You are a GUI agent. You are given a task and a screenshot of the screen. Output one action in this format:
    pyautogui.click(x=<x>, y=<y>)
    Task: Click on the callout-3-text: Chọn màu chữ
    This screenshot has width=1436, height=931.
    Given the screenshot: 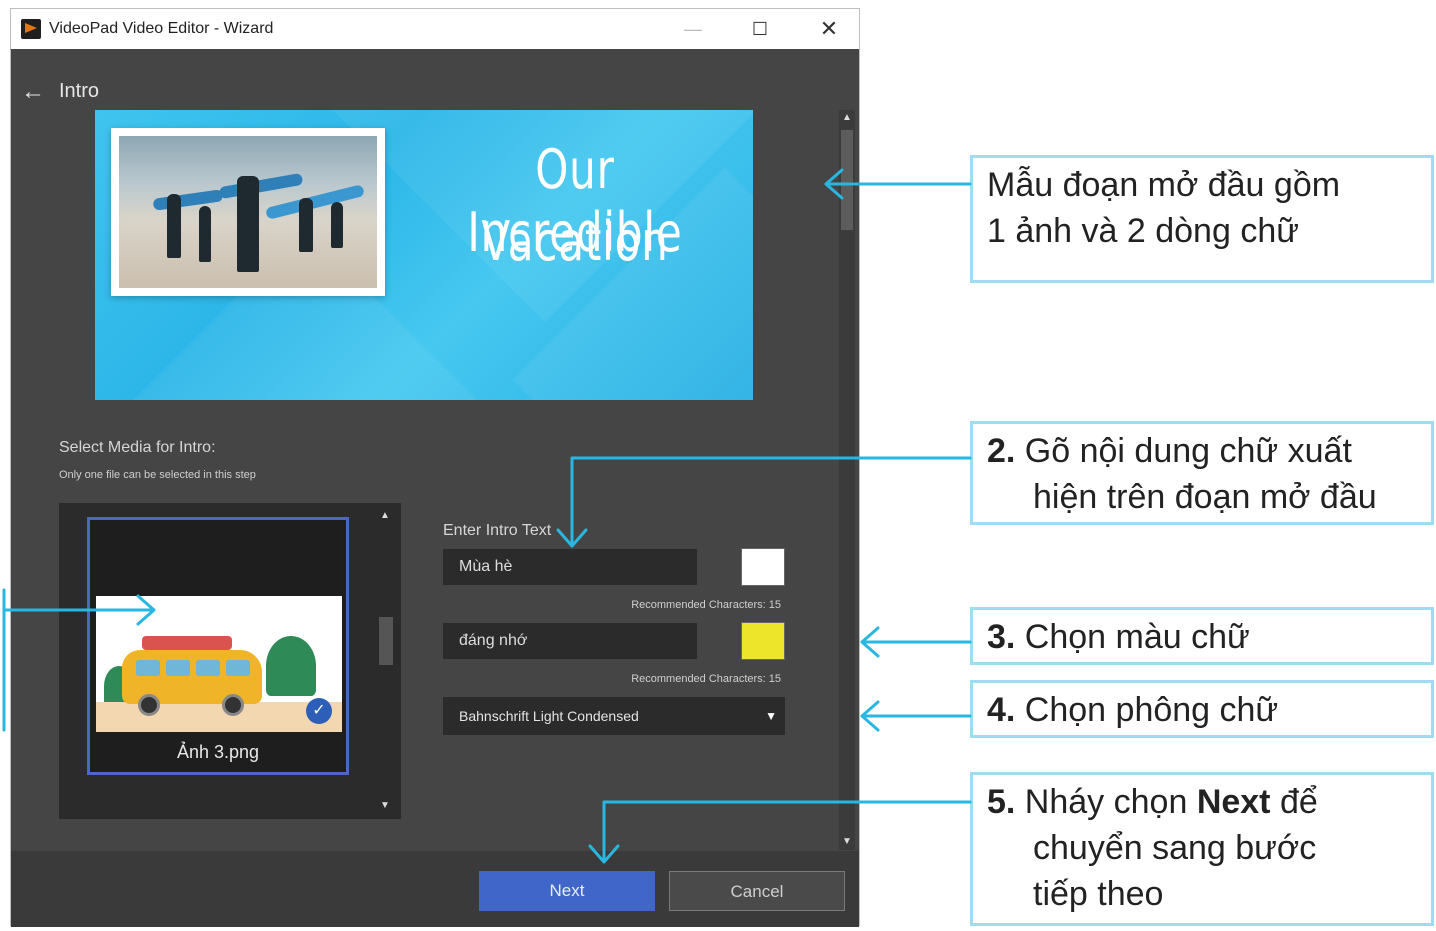 What is the action you would take?
    pyautogui.click(x=1132, y=637)
    